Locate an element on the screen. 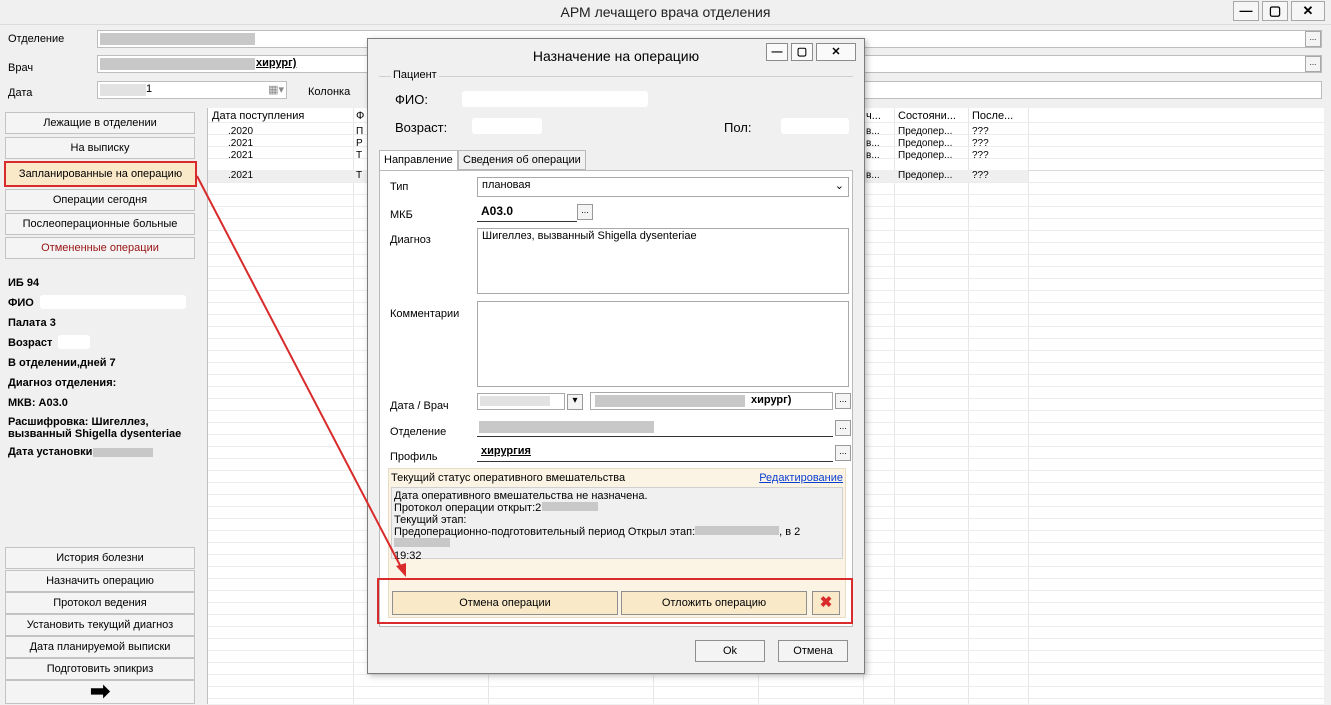 This screenshot has width=1331, height=705. patient-group: Пациент ФИО: Возраст: Пол: is located at coordinates (616, 109).